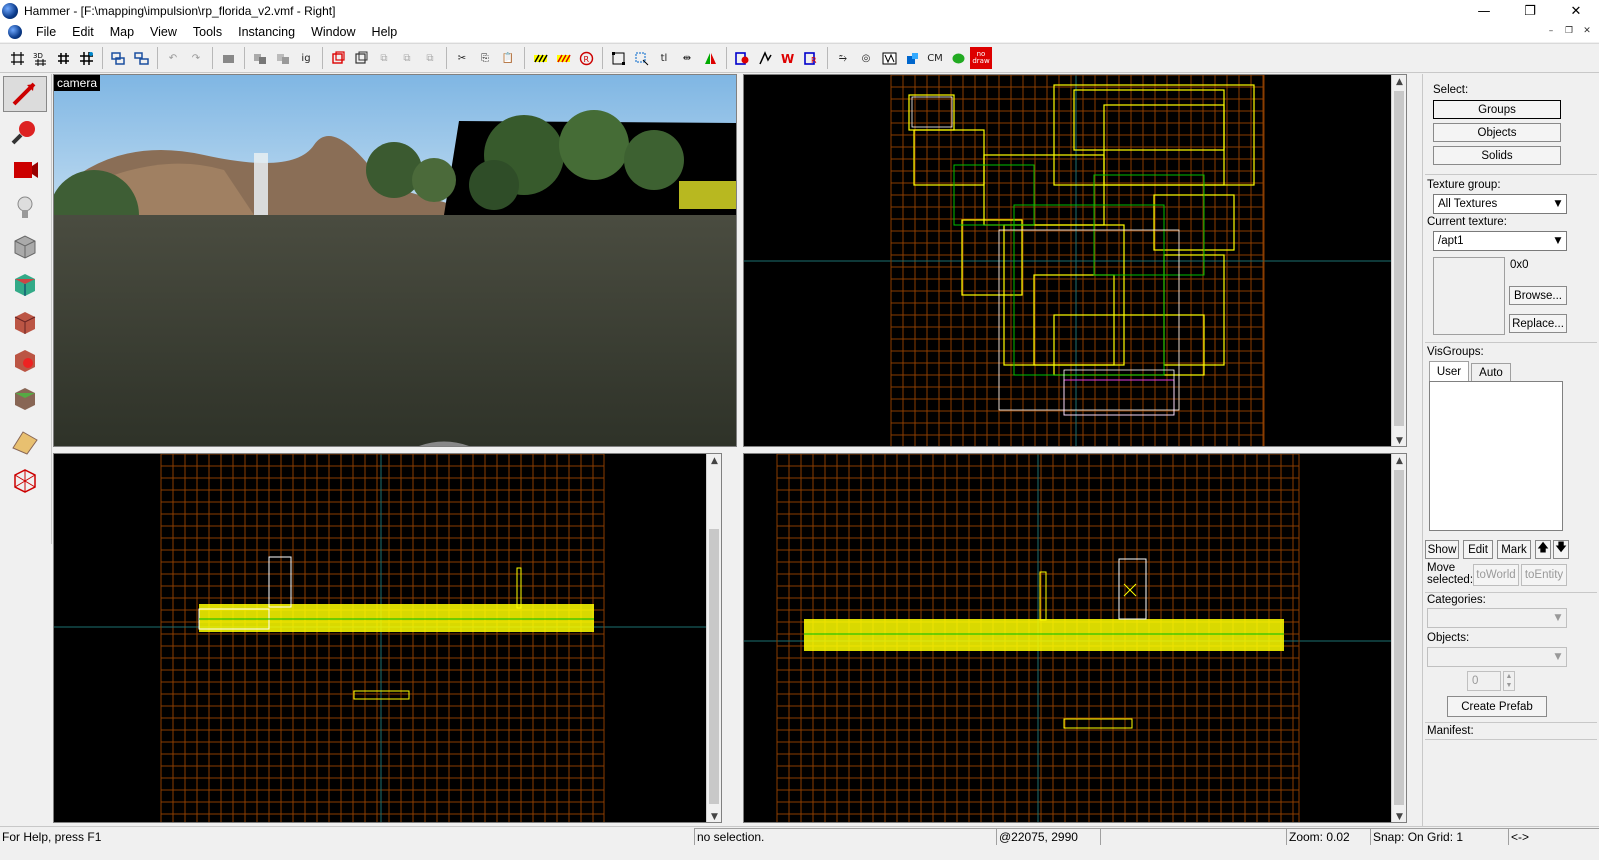  What do you see at coordinates (63, 58) in the screenshot?
I see `grid-small-icon` at bounding box center [63, 58].